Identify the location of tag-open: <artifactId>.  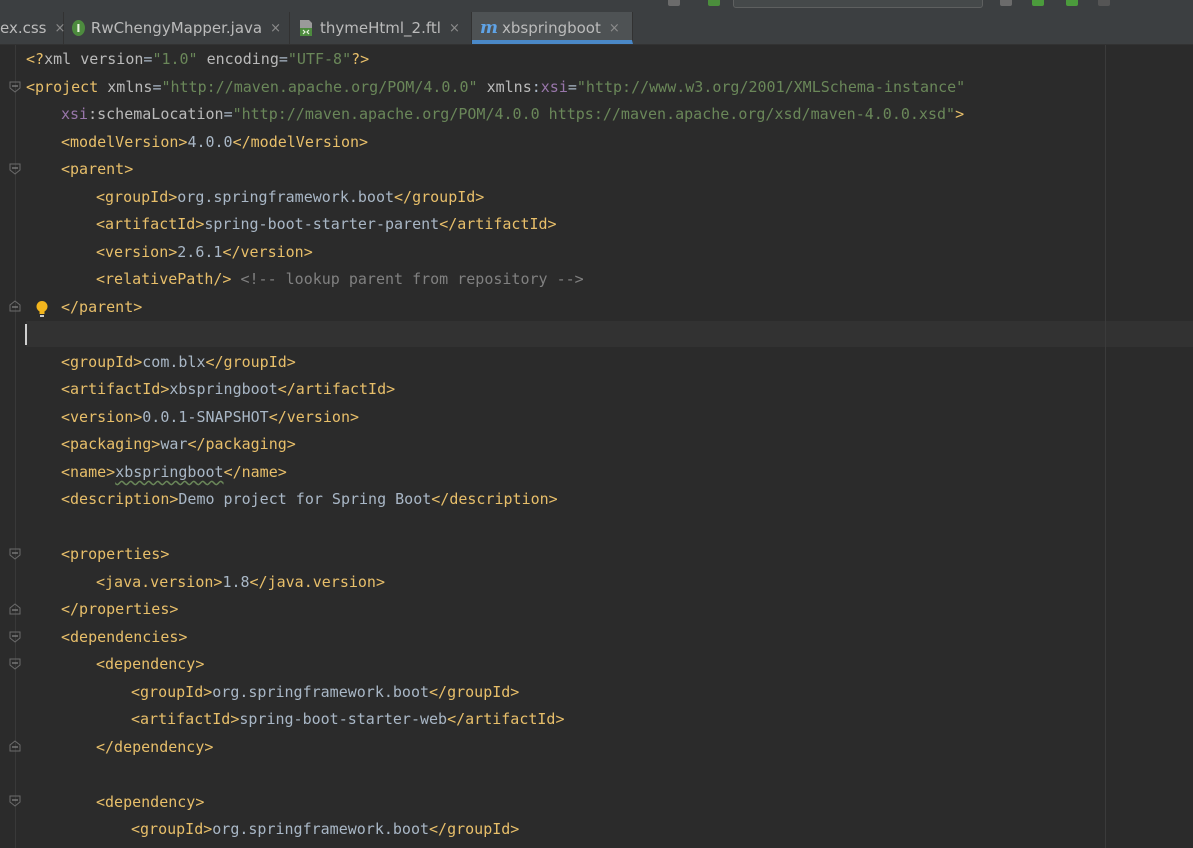
(115, 389).